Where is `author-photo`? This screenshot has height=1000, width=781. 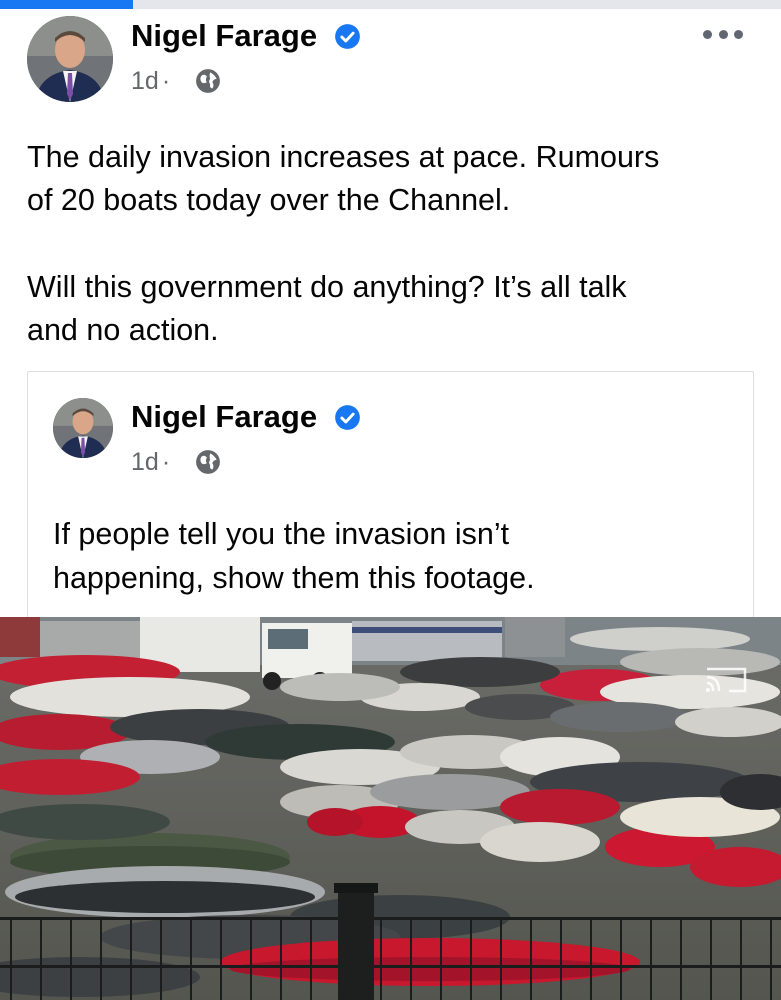 author-photo is located at coordinates (70, 59).